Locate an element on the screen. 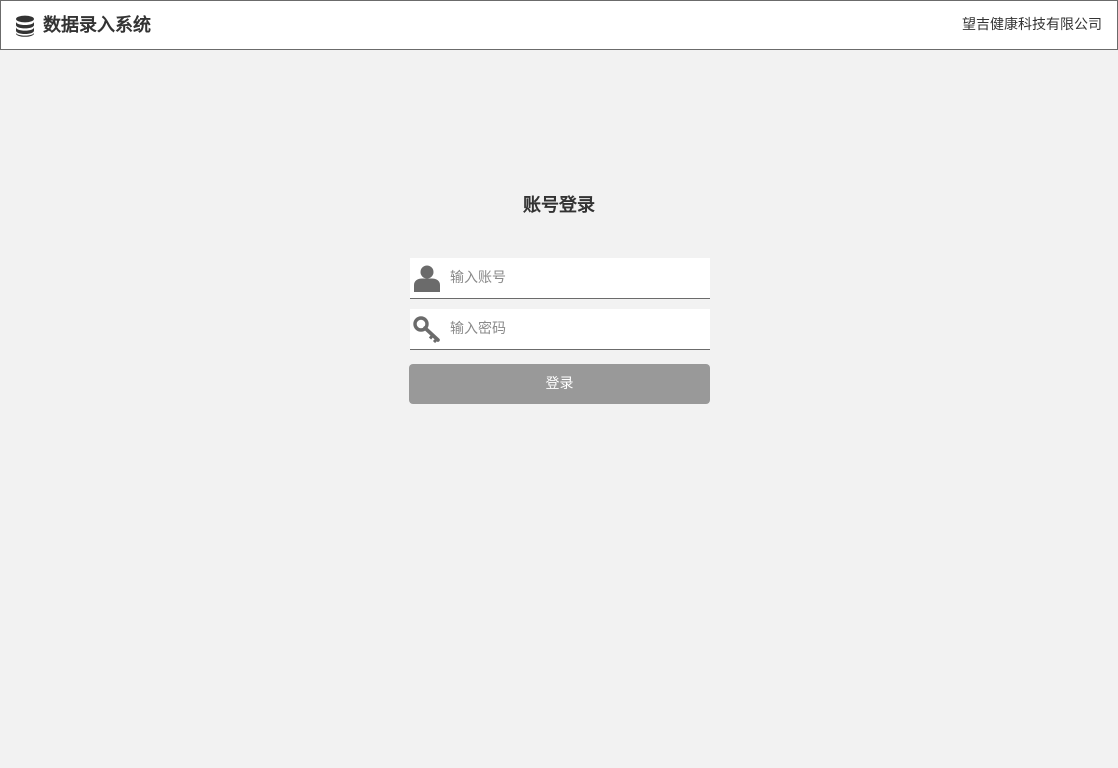  brand: 数据录入系统 is located at coordinates (83, 26).